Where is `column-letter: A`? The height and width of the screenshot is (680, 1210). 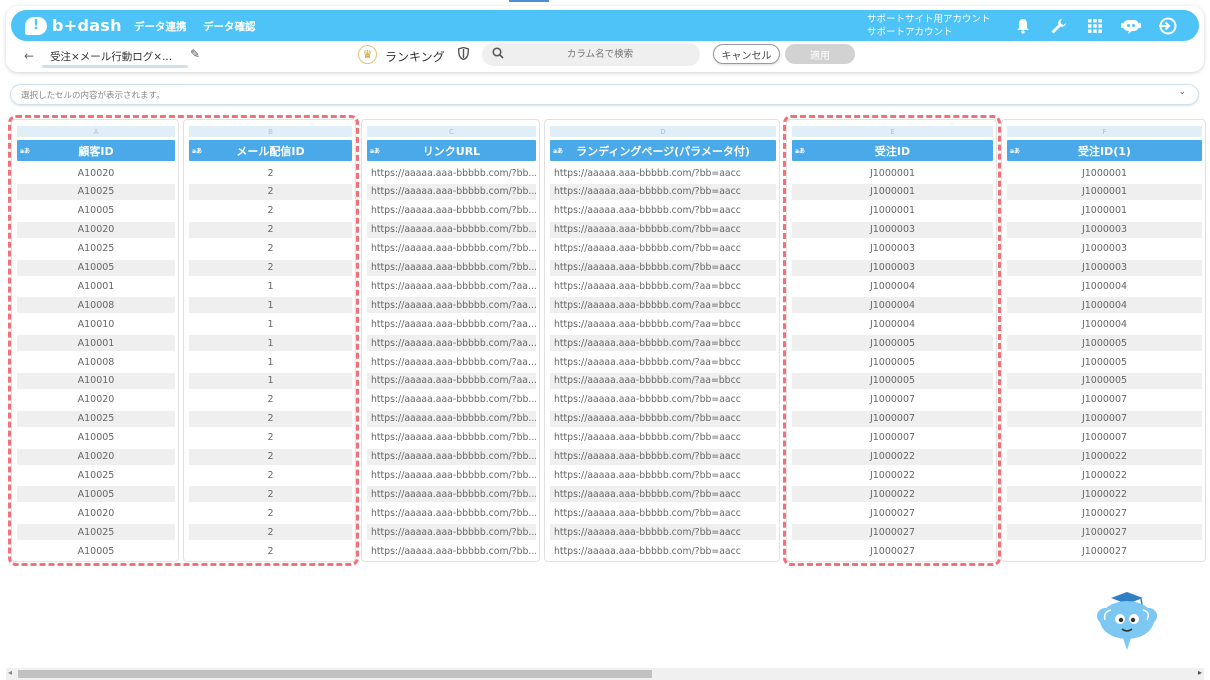
column-letter: A is located at coordinates (96, 131).